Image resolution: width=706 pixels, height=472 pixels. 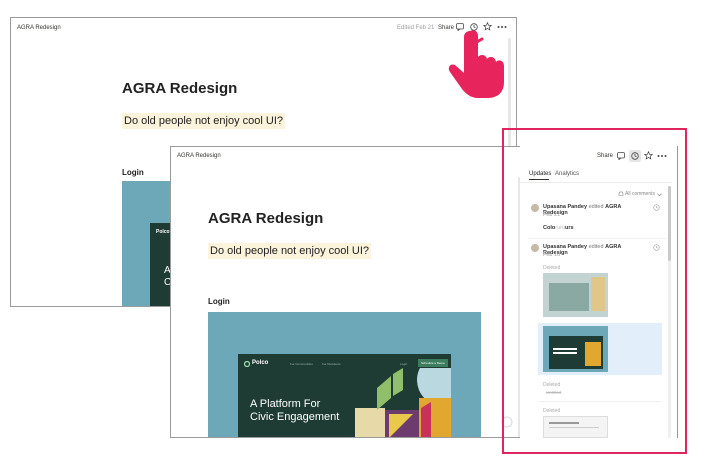 What do you see at coordinates (285, 404) in the screenshot?
I see `hero-headline-1: A Platform For` at bounding box center [285, 404].